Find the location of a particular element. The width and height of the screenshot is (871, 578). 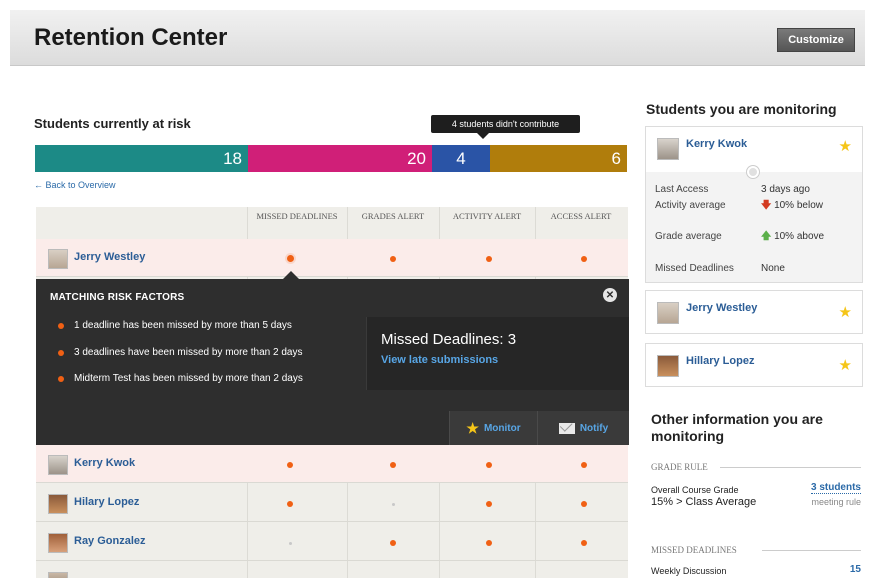

risk-segment-access: 6 is located at coordinates (558, 158).